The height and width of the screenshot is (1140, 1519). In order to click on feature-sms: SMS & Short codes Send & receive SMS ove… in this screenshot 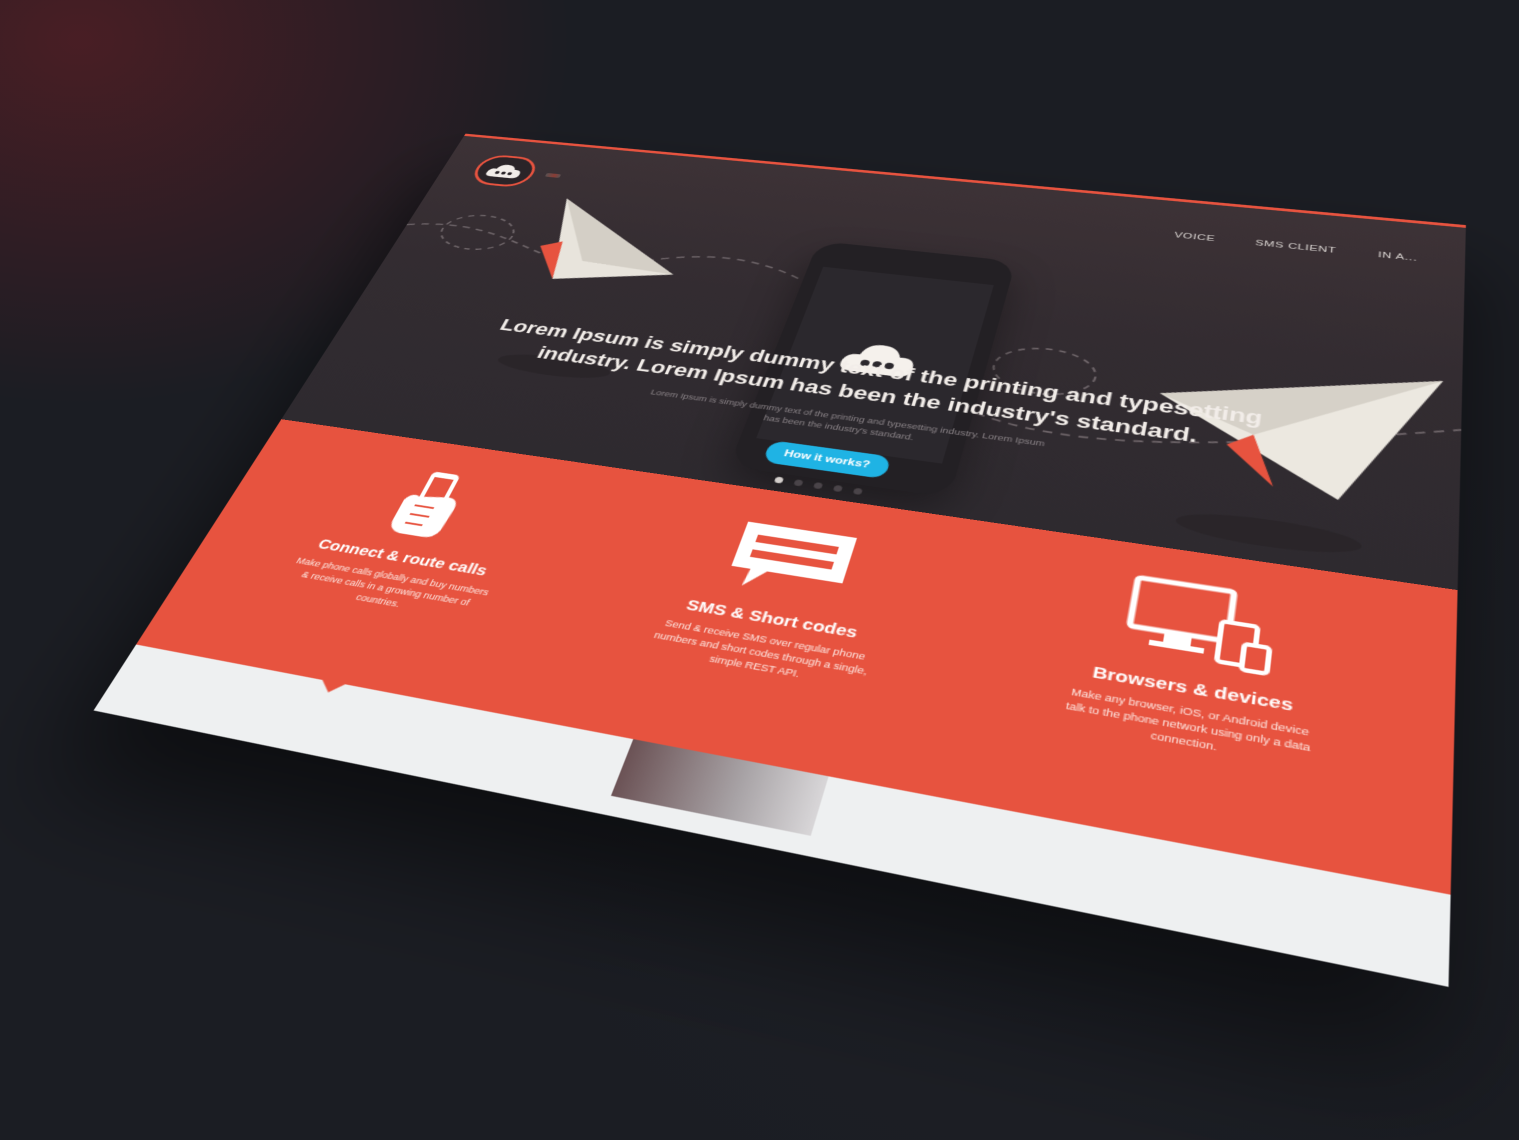, I will do `click(777, 602)`.